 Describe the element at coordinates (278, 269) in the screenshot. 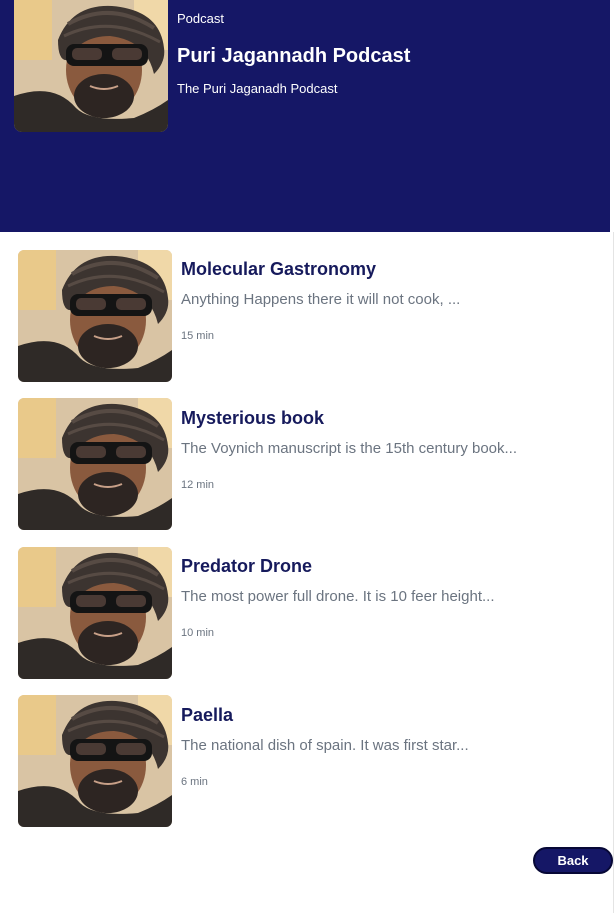

I see `episode-title: Molecular Gastronomy` at that location.